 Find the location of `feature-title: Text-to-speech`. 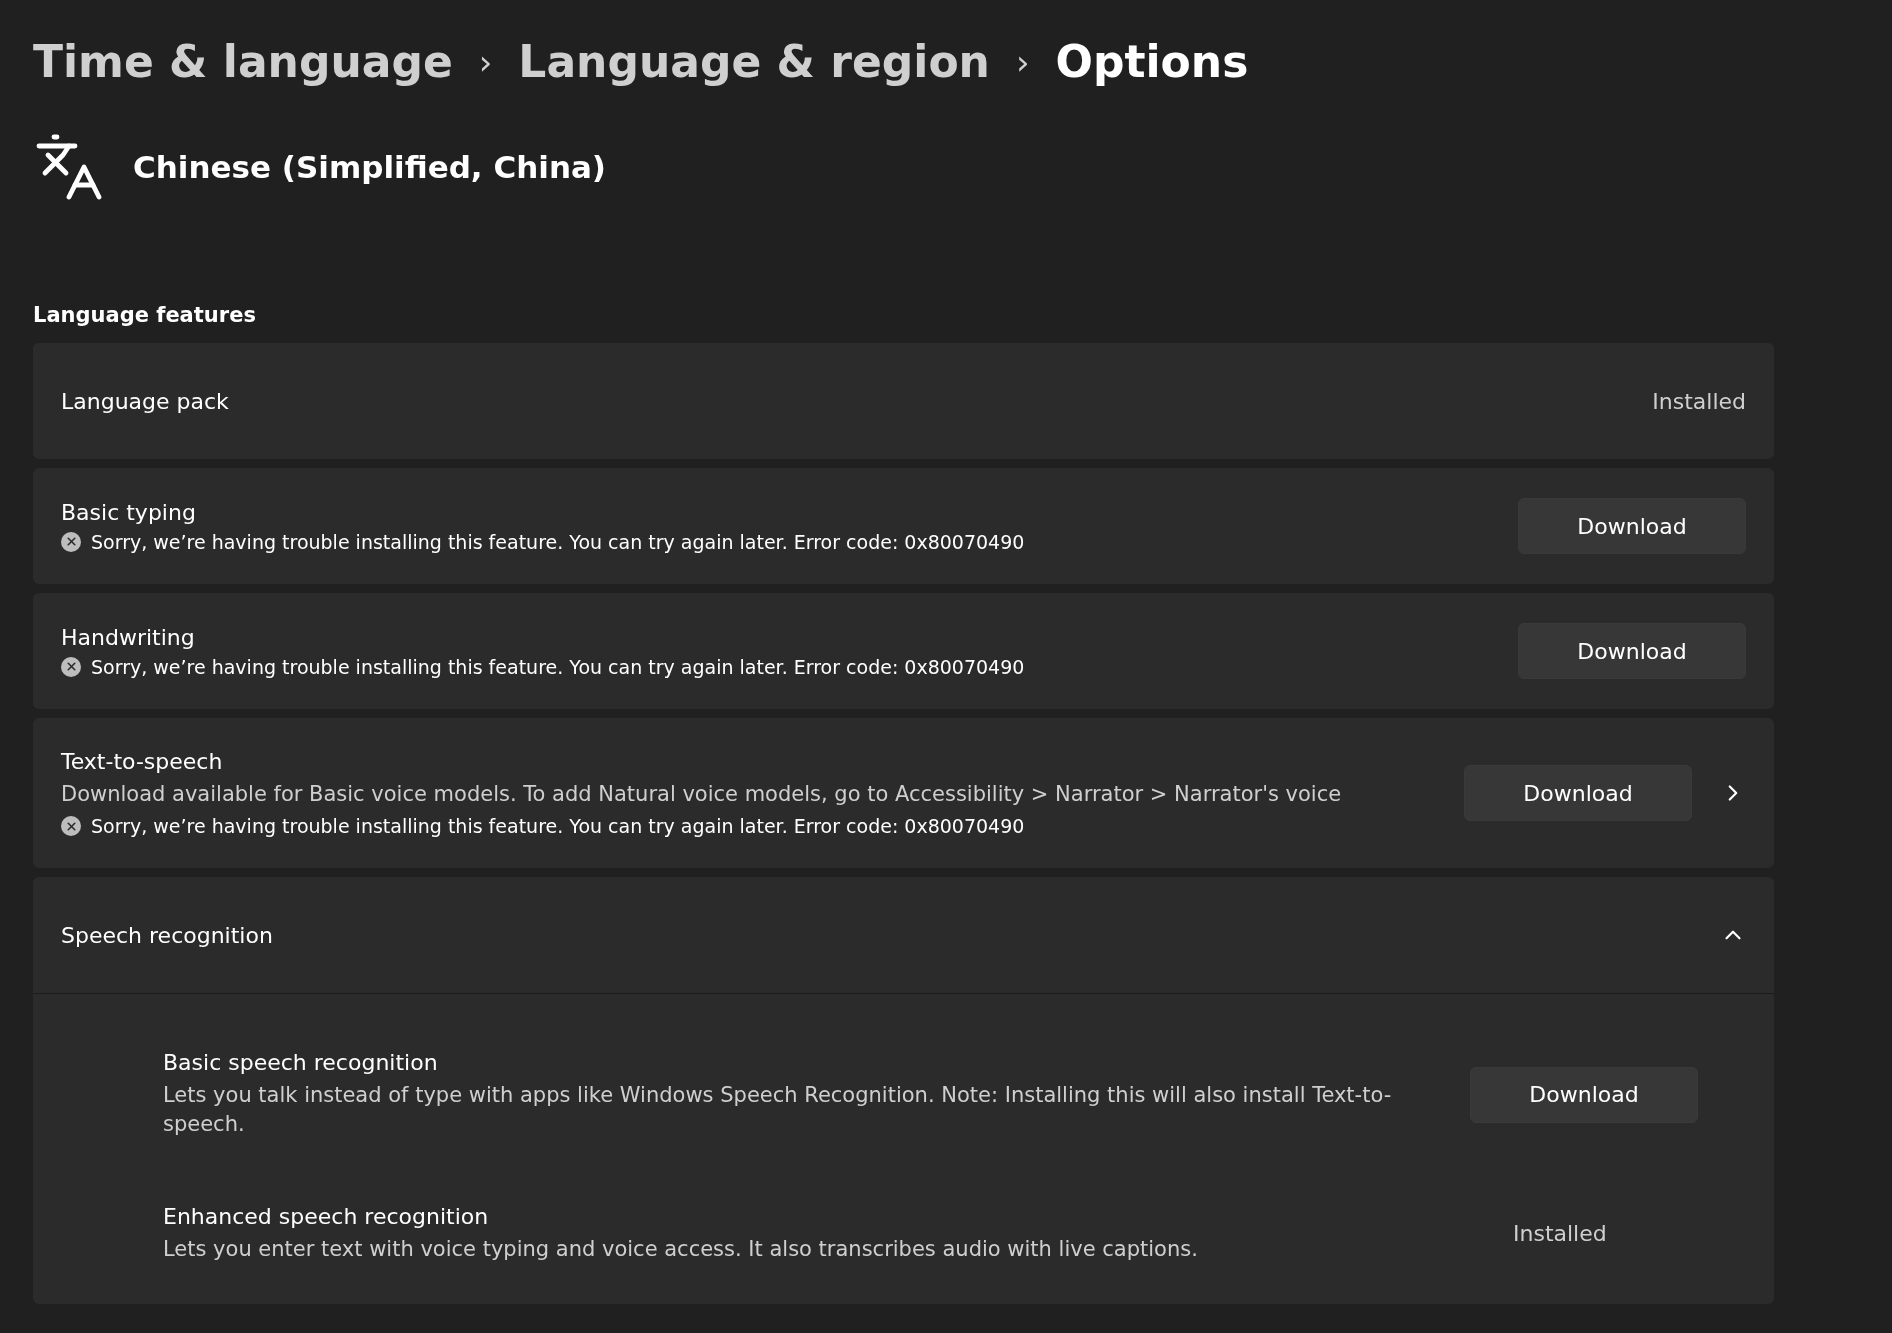

feature-title: Text-to-speech is located at coordinates (142, 761).